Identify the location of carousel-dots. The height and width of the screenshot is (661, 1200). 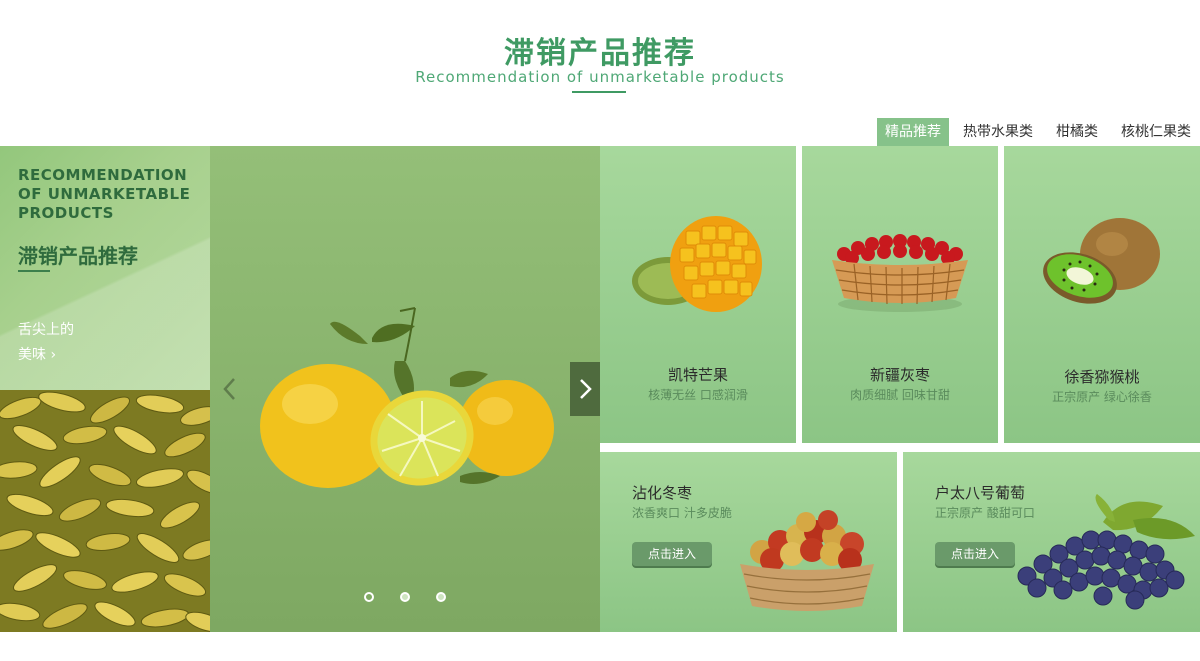
(405, 597).